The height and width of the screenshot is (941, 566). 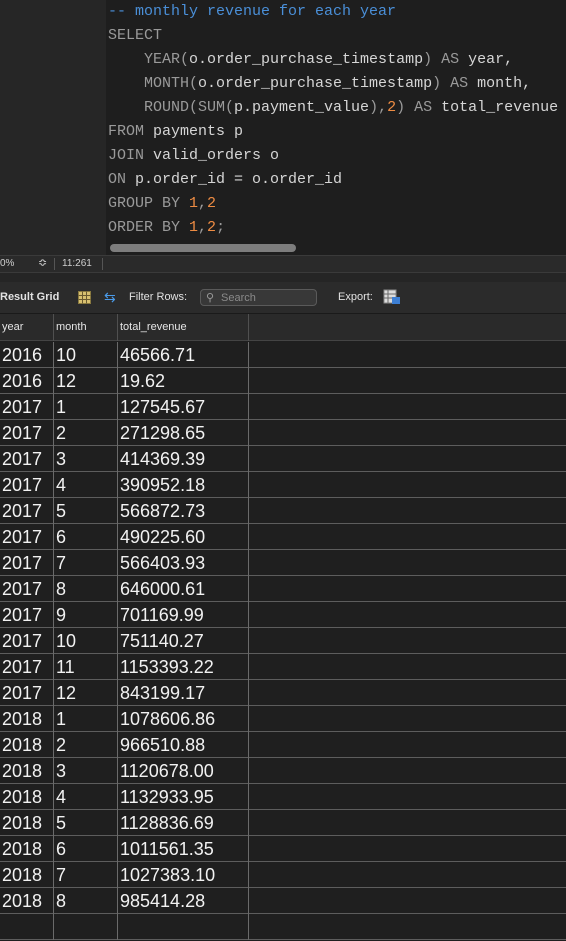 I want to click on table-row: 2018 6 1011561.35, so click(x=283, y=849).